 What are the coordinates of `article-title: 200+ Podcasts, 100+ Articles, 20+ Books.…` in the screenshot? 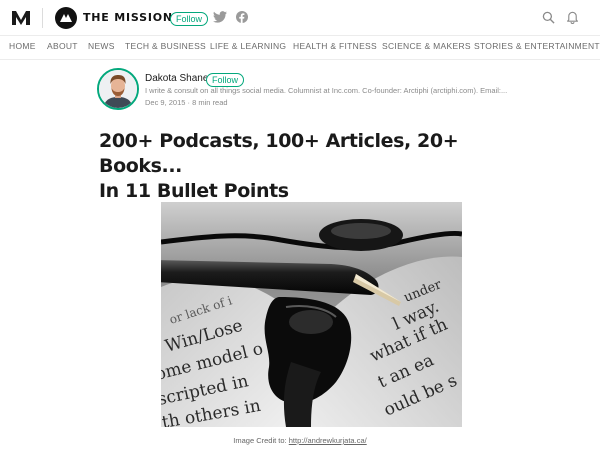 It's located at (314, 166).